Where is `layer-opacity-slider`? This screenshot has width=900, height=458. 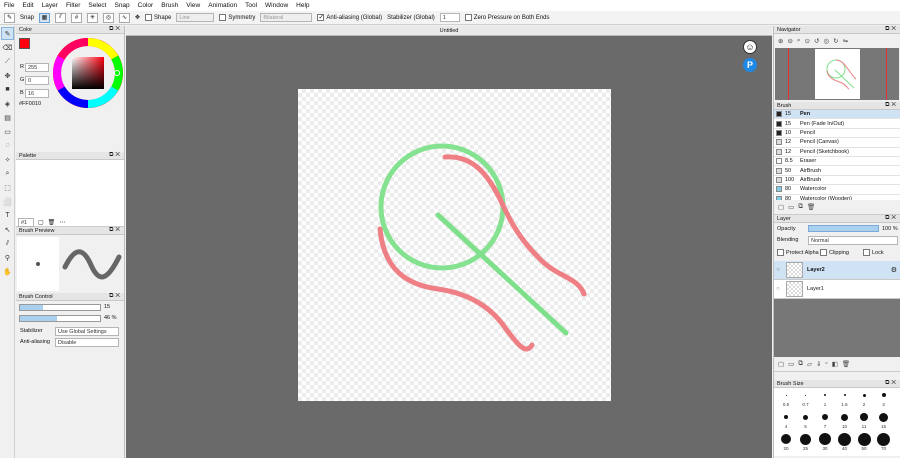 layer-opacity-slider is located at coordinates (843, 228).